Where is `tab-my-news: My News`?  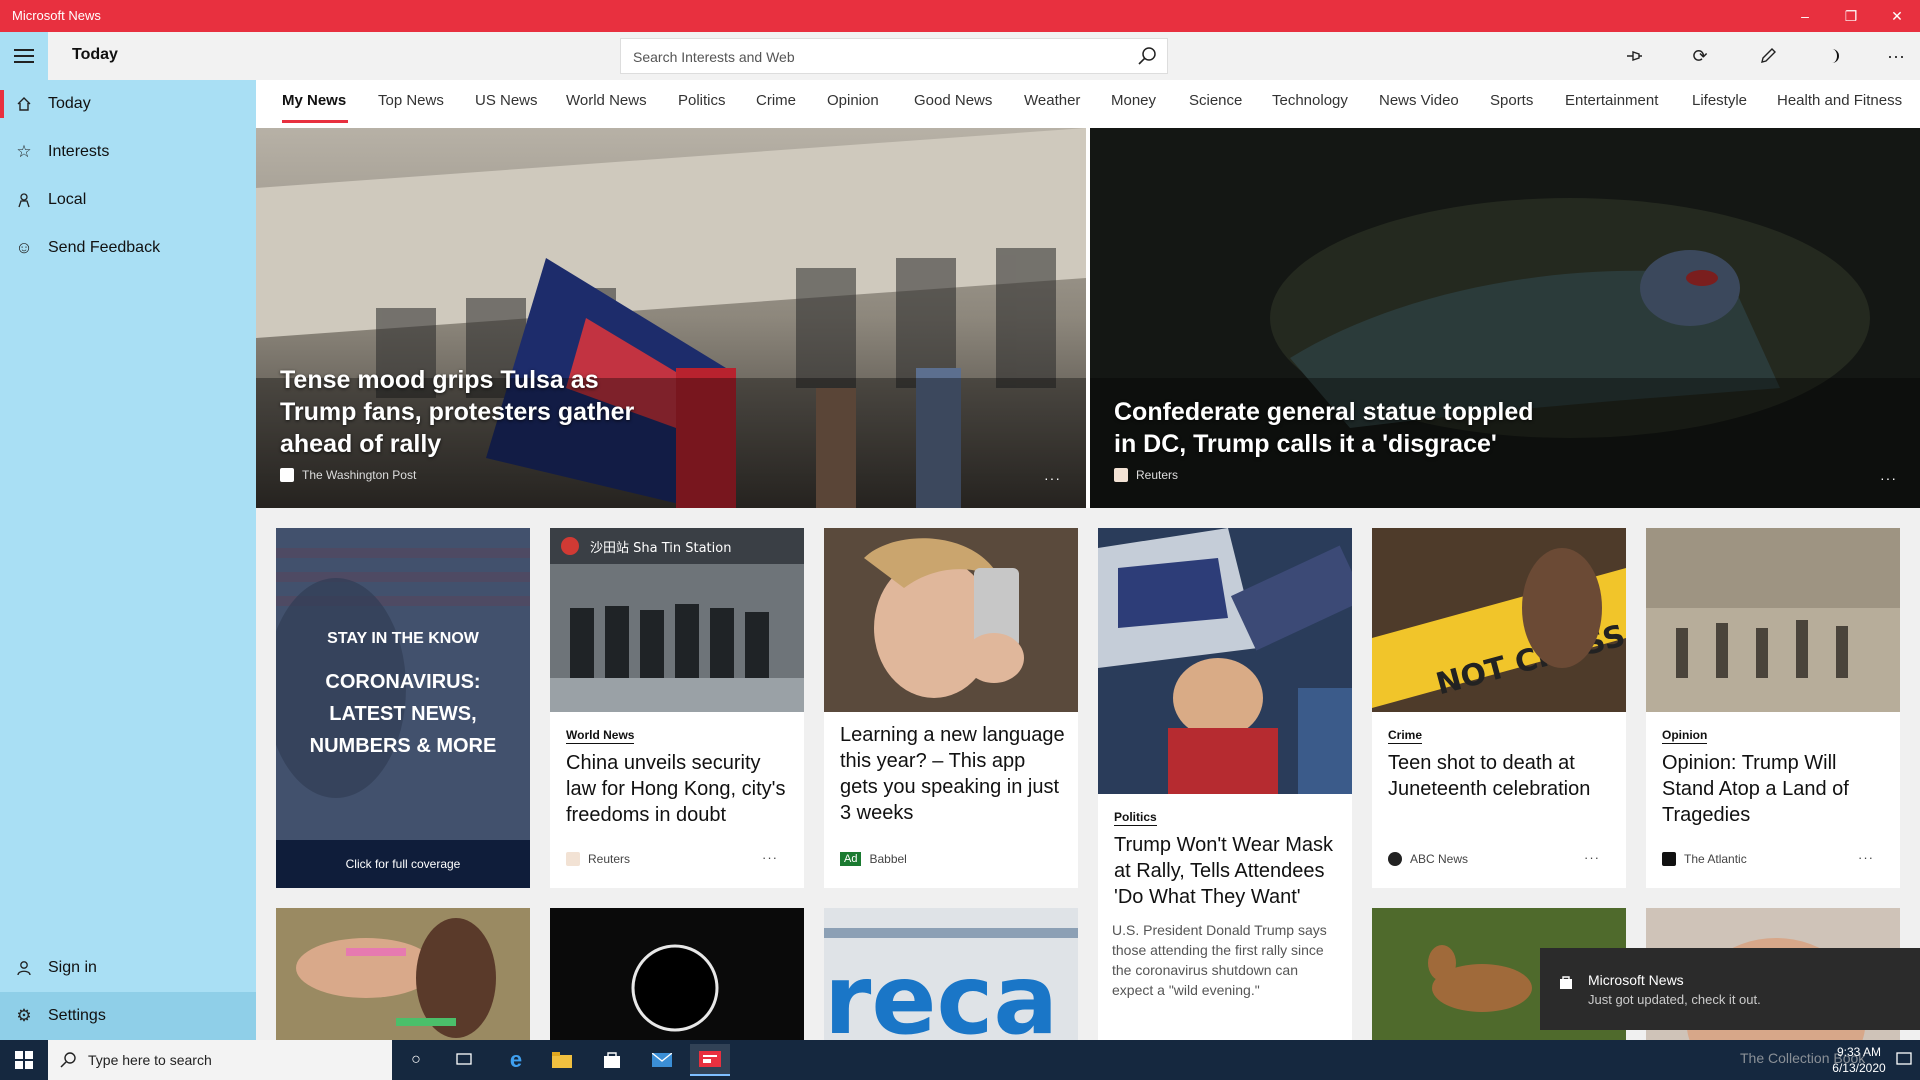
tab-my-news: My News is located at coordinates (314, 100).